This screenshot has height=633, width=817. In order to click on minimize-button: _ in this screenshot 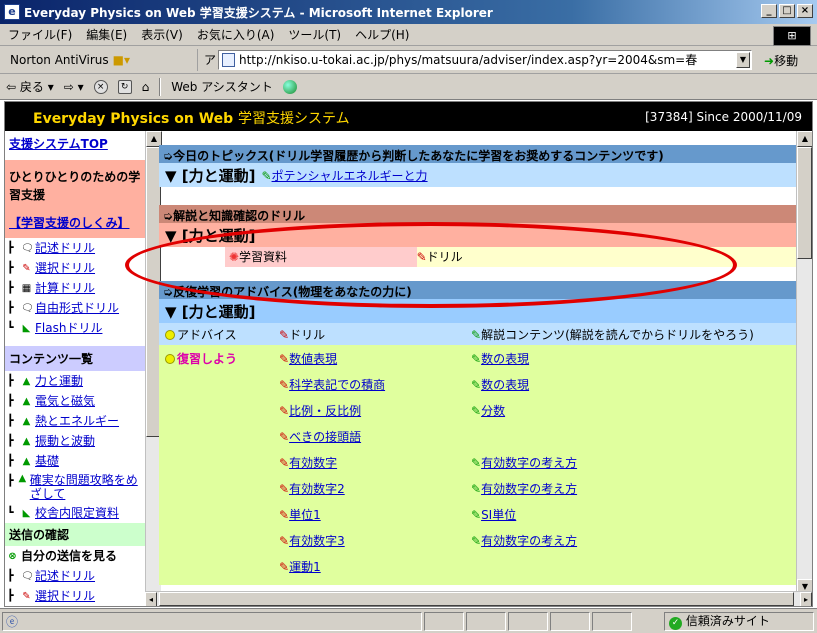, I will do `click(769, 11)`.